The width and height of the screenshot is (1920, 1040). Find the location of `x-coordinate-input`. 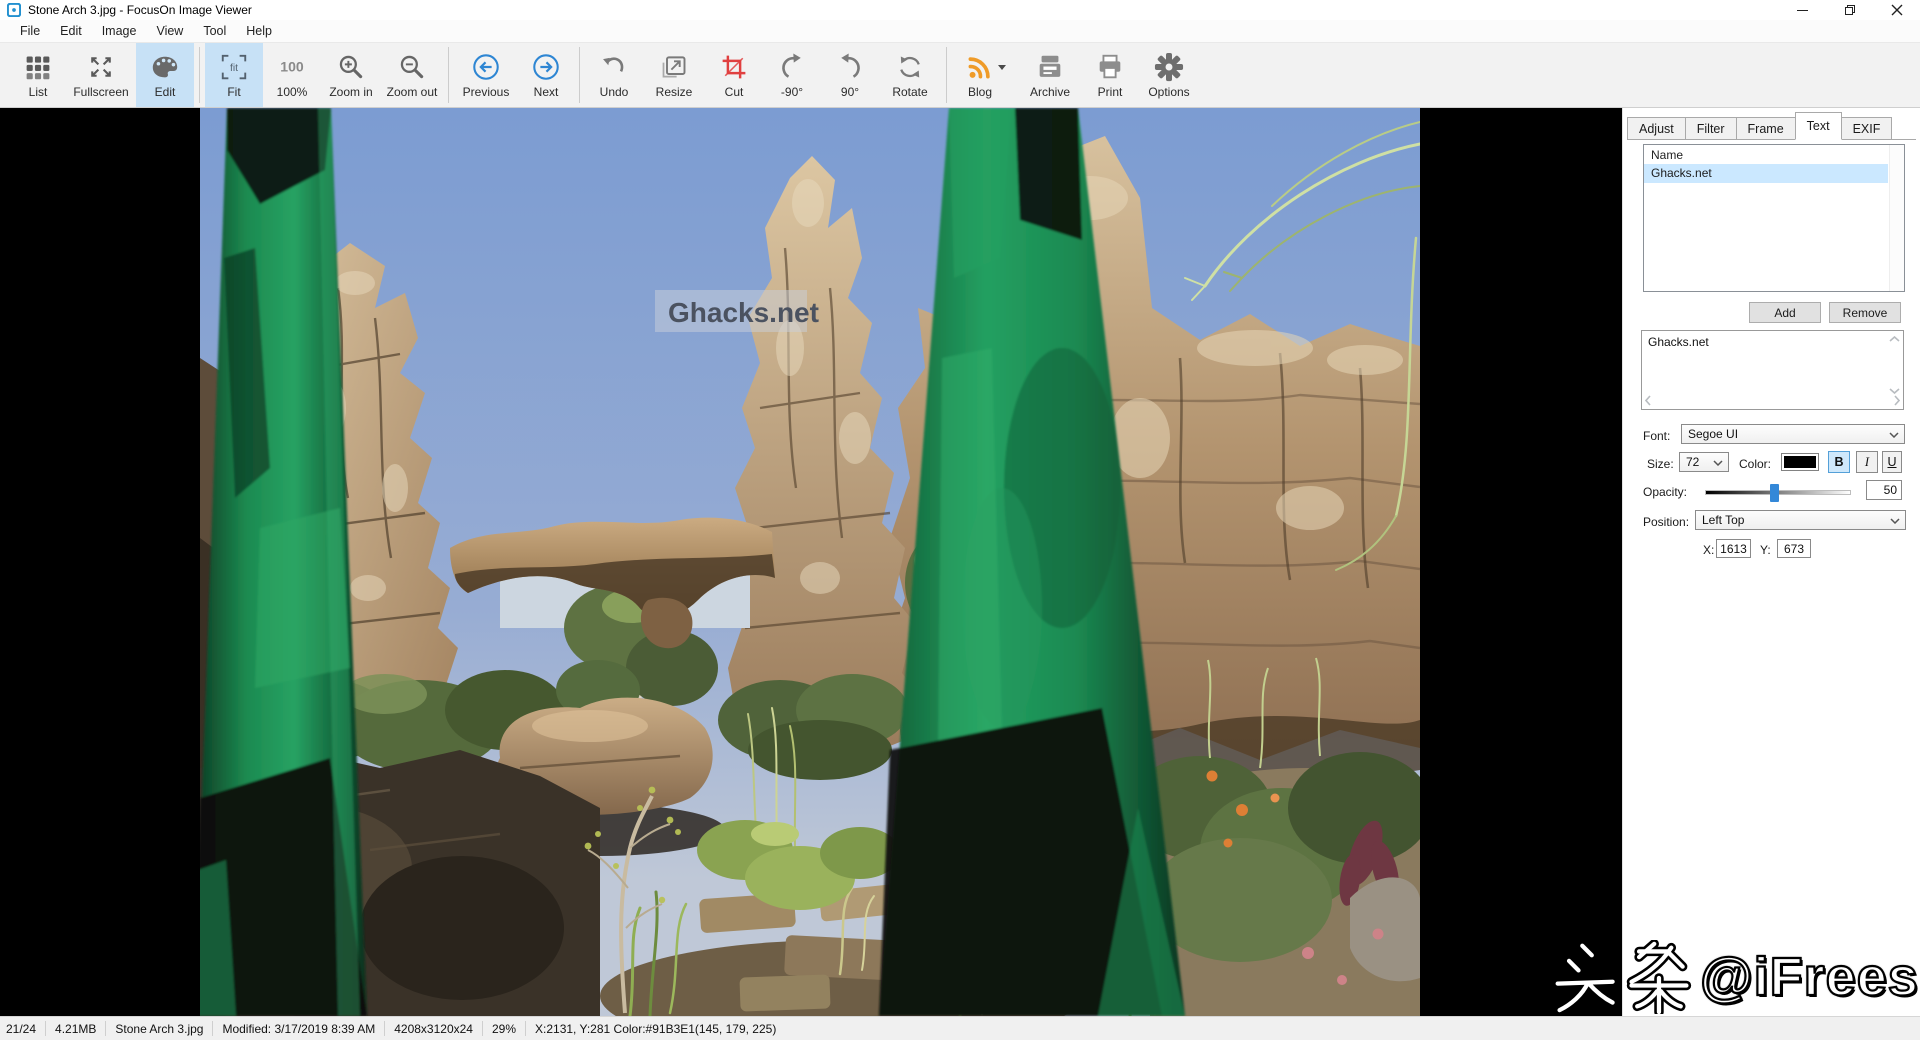

x-coordinate-input is located at coordinates (1733, 548).